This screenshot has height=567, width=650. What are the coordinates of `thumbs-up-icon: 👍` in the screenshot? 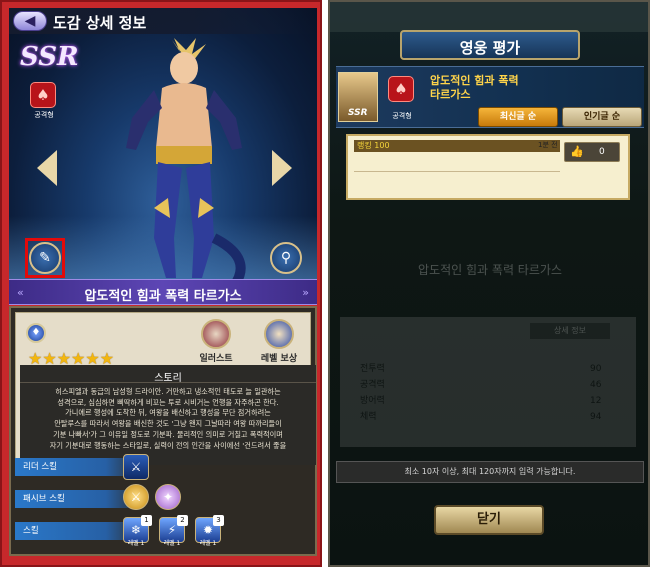 It's located at (577, 151).